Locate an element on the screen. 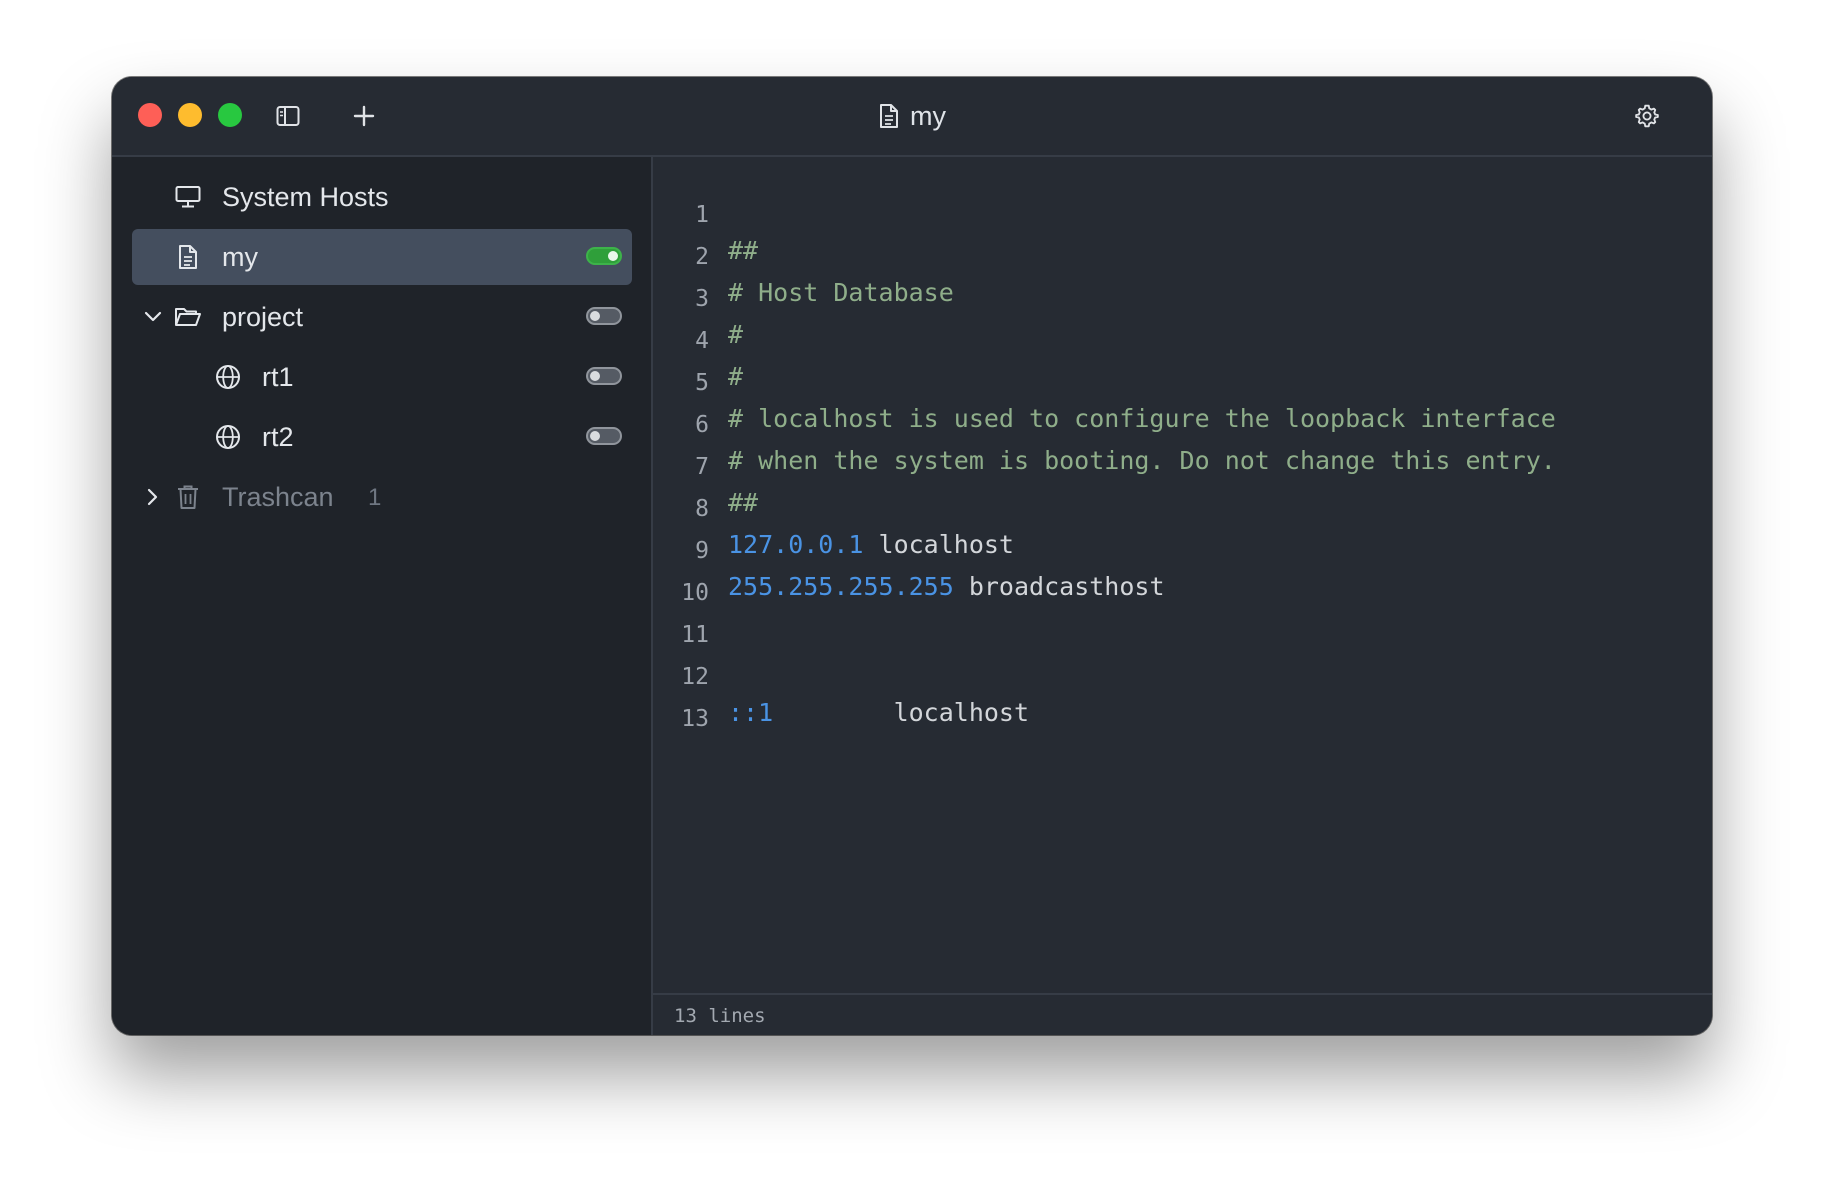  code-line: 1 ## is located at coordinates (705, 213).